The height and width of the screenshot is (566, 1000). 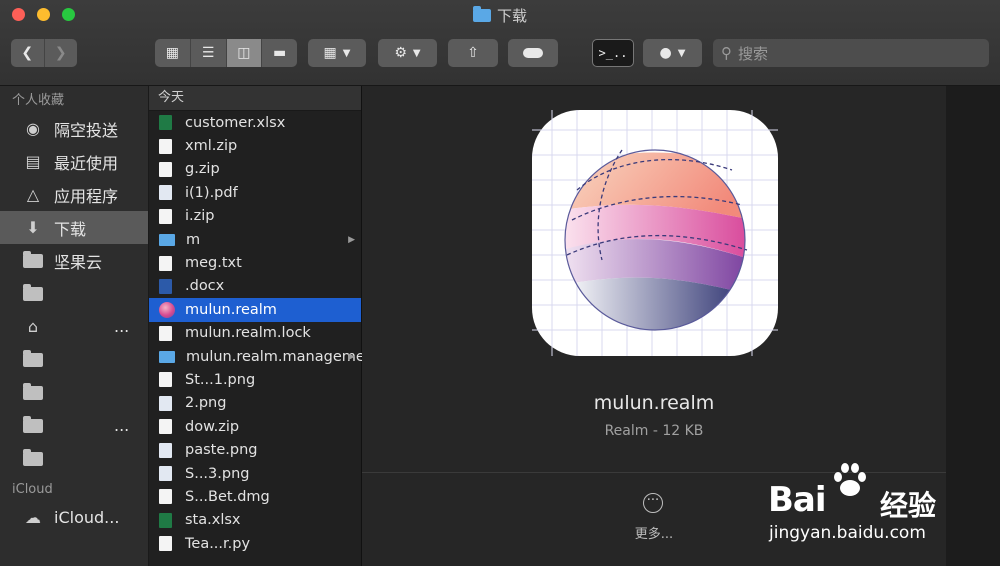 What do you see at coordinates (653, 503) in the screenshot?
I see `more-icon: ···` at bounding box center [653, 503].